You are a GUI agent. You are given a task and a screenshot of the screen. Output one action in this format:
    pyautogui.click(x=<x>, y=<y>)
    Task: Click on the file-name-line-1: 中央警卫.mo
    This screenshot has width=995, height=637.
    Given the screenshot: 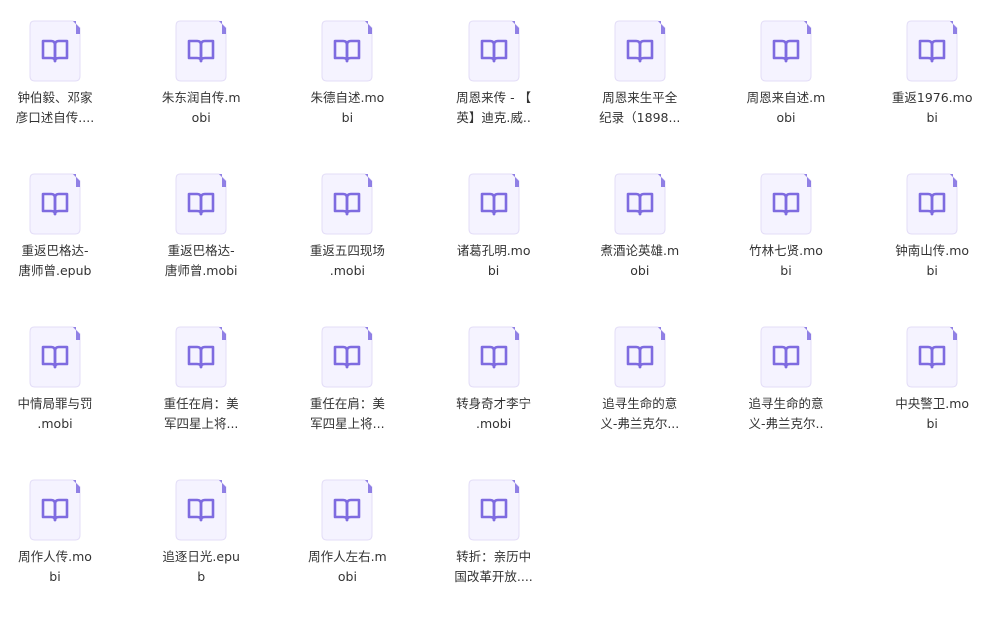 What is the action you would take?
    pyautogui.click(x=932, y=403)
    